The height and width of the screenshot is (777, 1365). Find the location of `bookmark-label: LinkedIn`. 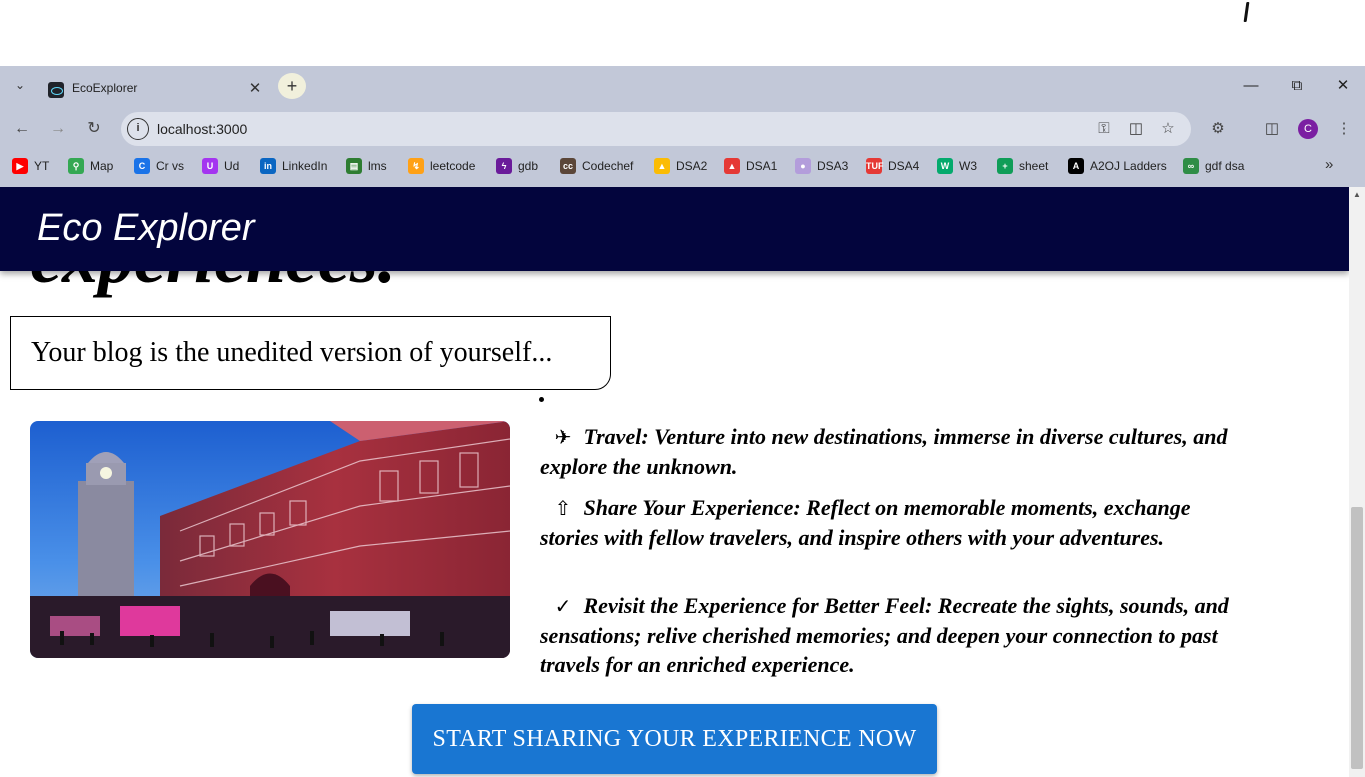

bookmark-label: LinkedIn is located at coordinates (305, 166).